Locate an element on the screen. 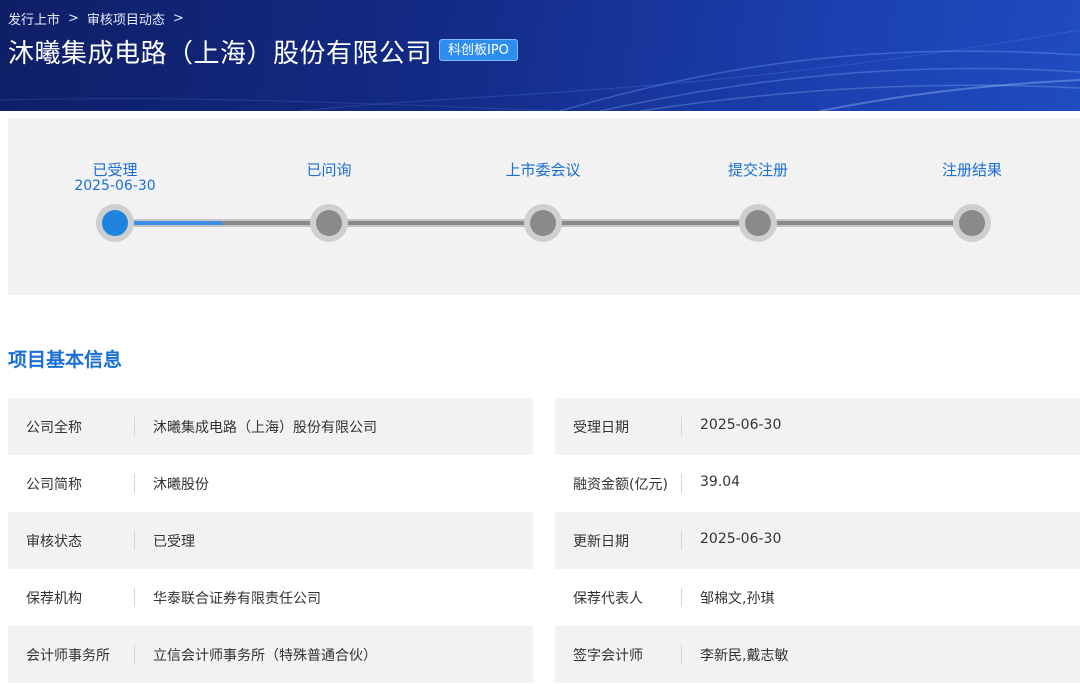 The image size is (1080, 684). stage-label-accepted: 已受理 is located at coordinates (115, 170).